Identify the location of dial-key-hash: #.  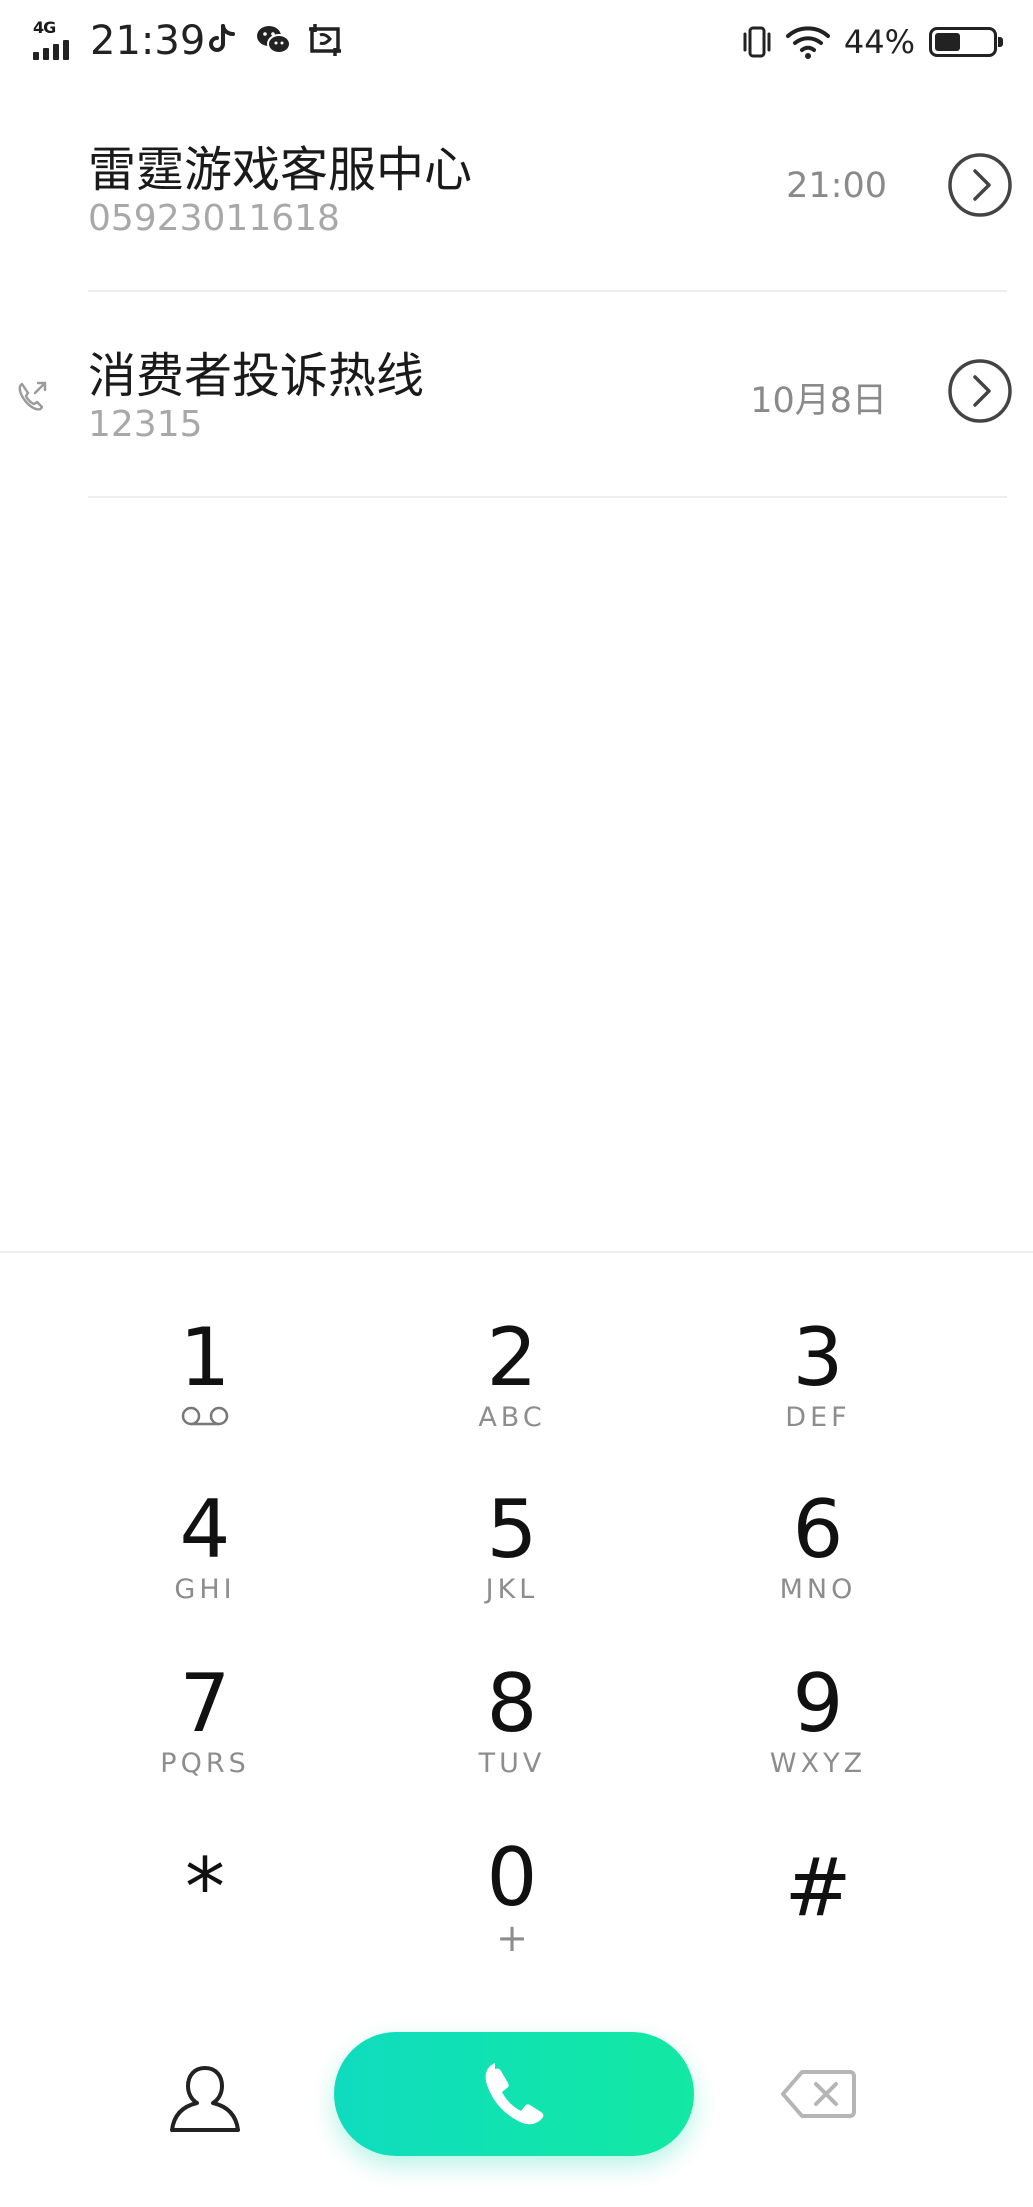
(818, 1913).